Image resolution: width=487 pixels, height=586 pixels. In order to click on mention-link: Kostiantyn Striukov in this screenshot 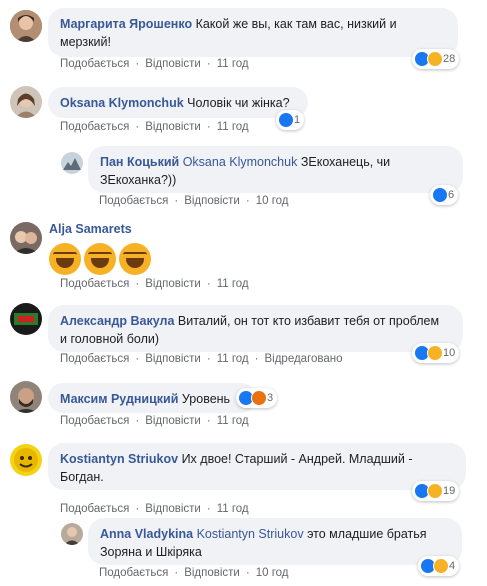, I will do `click(250, 534)`.